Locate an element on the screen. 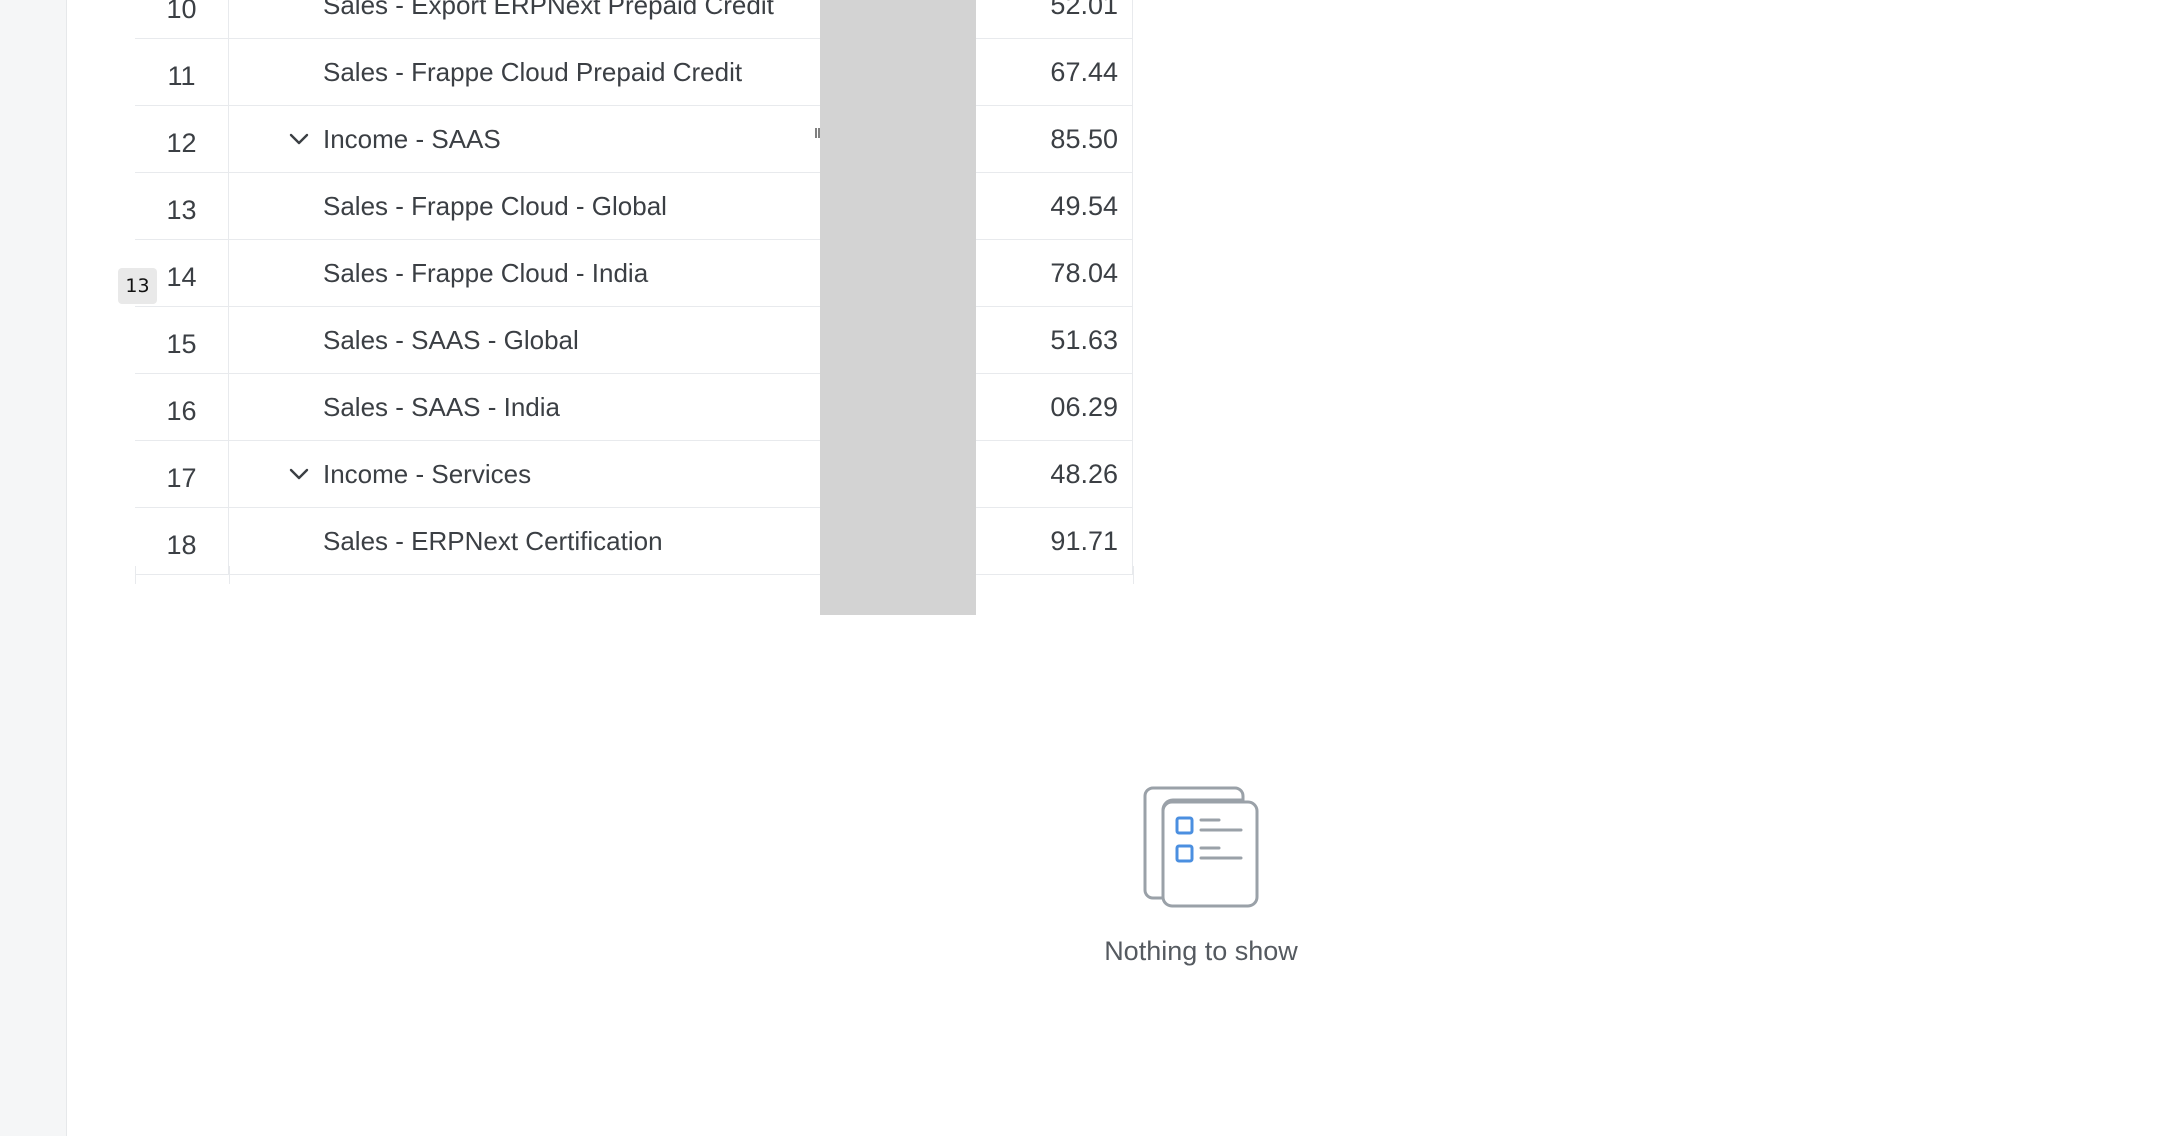  table-row: 14 Sales - Frappe Cloud - India 78.04 is located at coordinates (634, 273).